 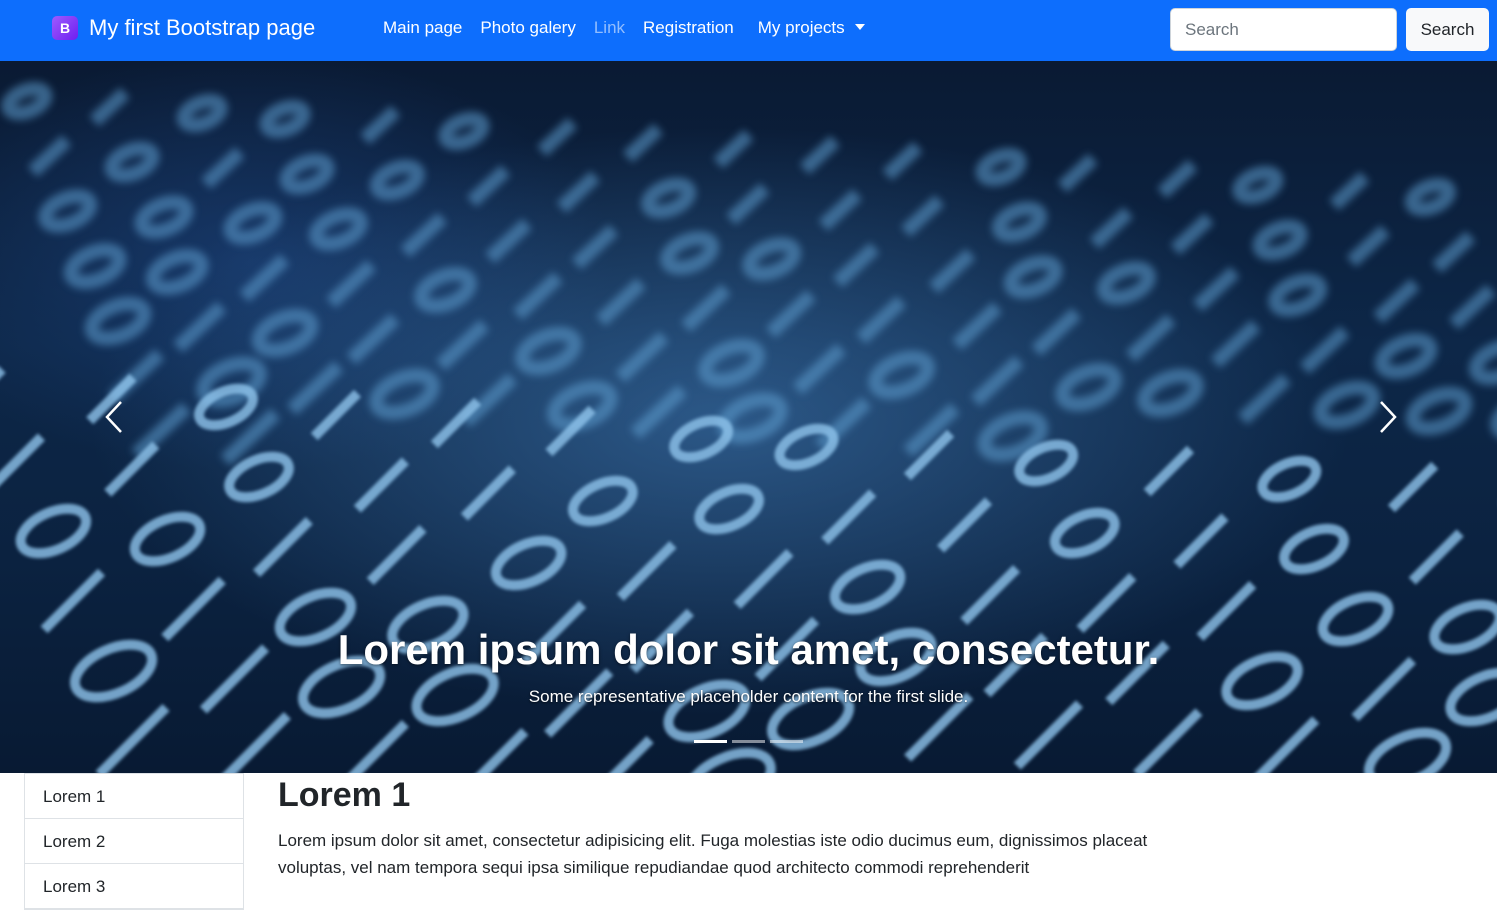 I want to click on nav-dropdown-my-projects: My projects, so click(x=811, y=28).